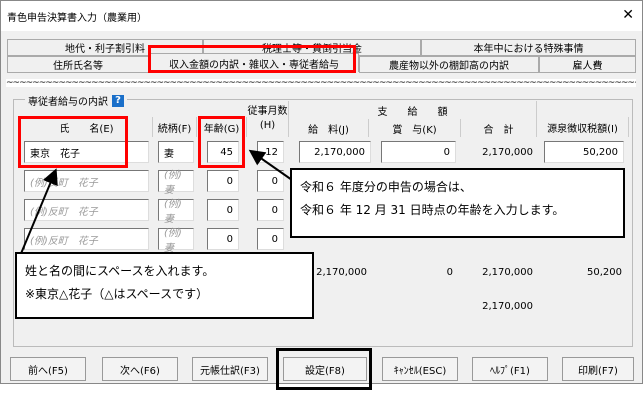  What do you see at coordinates (120, 271) in the screenshot?
I see `name-callout-line: 姓と名の間にスペースを入れます。` at bounding box center [120, 271].